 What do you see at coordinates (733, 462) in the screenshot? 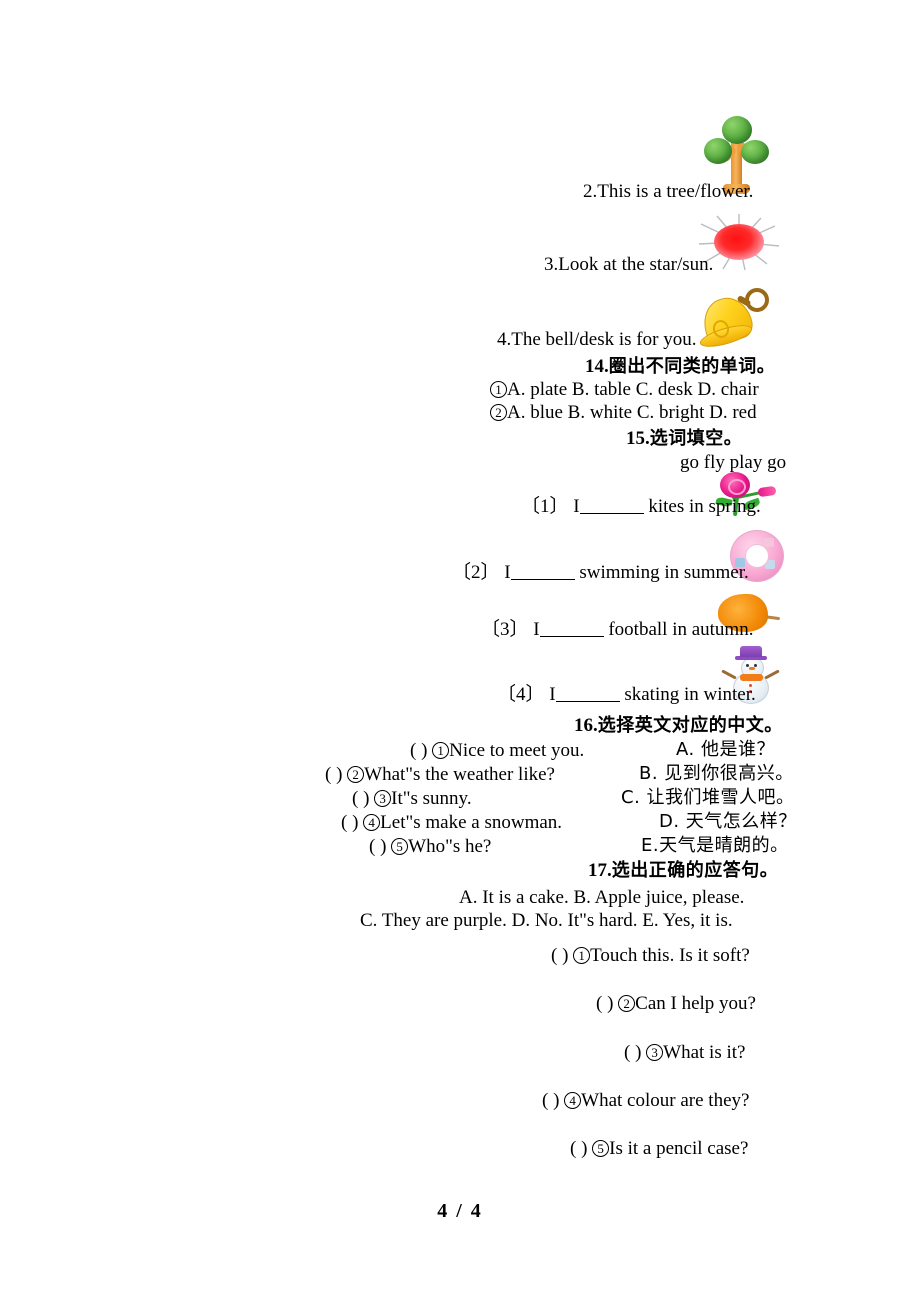
I see `section-15-word-bank: go fly play go` at bounding box center [733, 462].